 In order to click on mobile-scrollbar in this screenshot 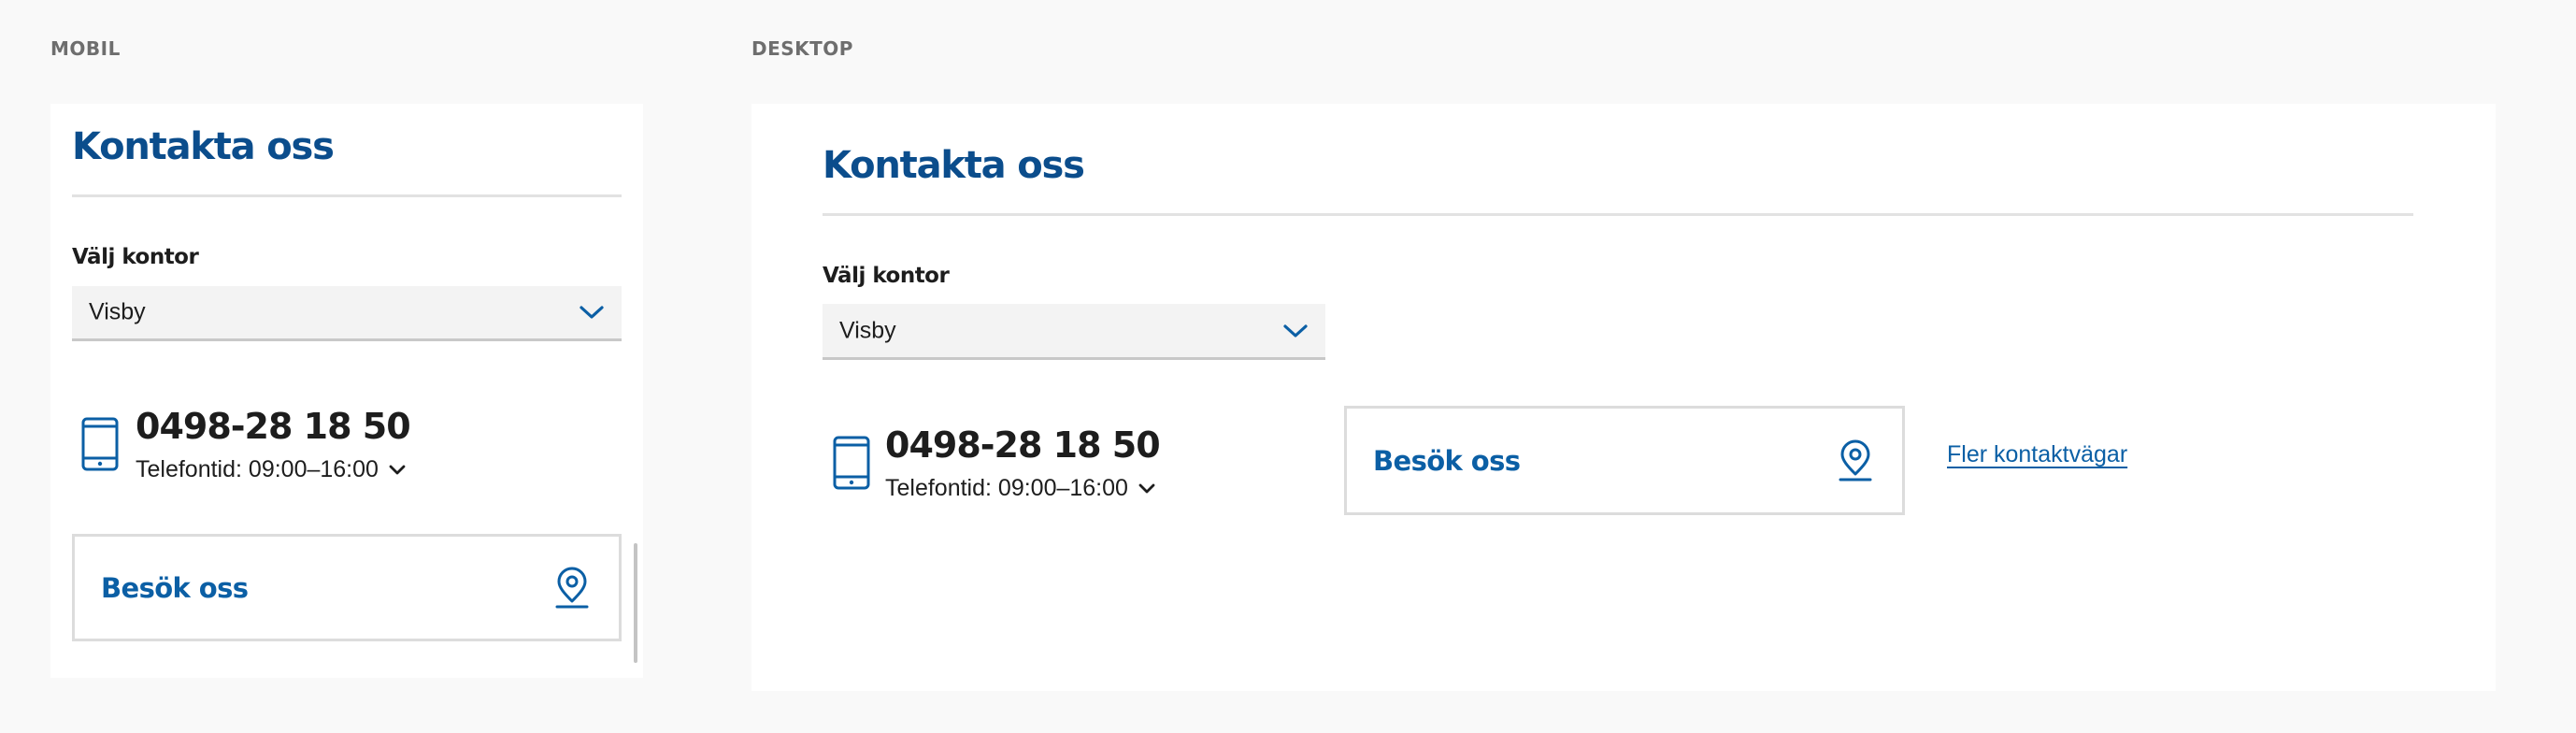, I will do `click(635, 603)`.